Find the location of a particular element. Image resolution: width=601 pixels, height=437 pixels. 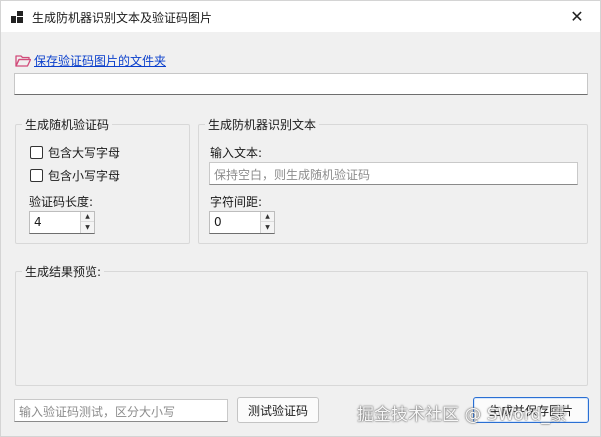

save-path-field is located at coordinates (301, 84).